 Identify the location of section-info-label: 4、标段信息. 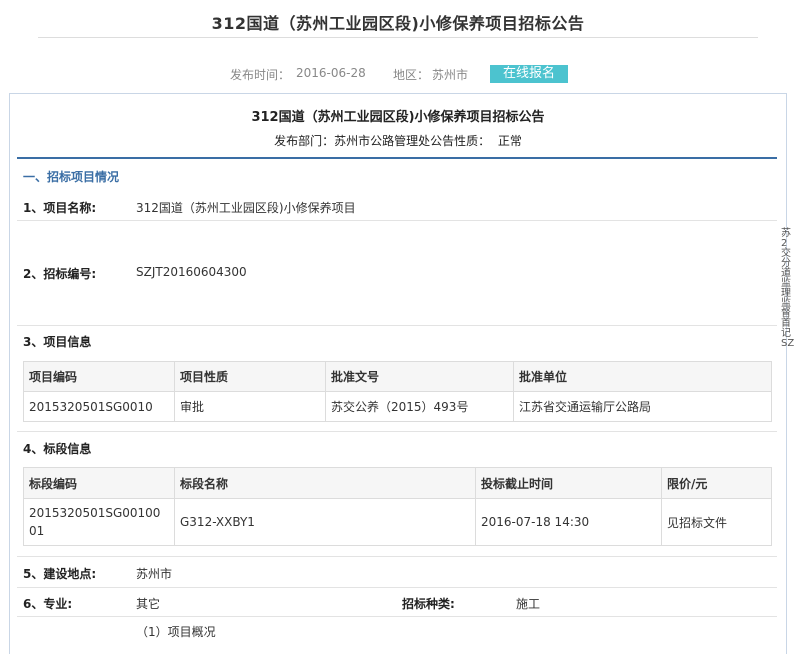
(57, 449).